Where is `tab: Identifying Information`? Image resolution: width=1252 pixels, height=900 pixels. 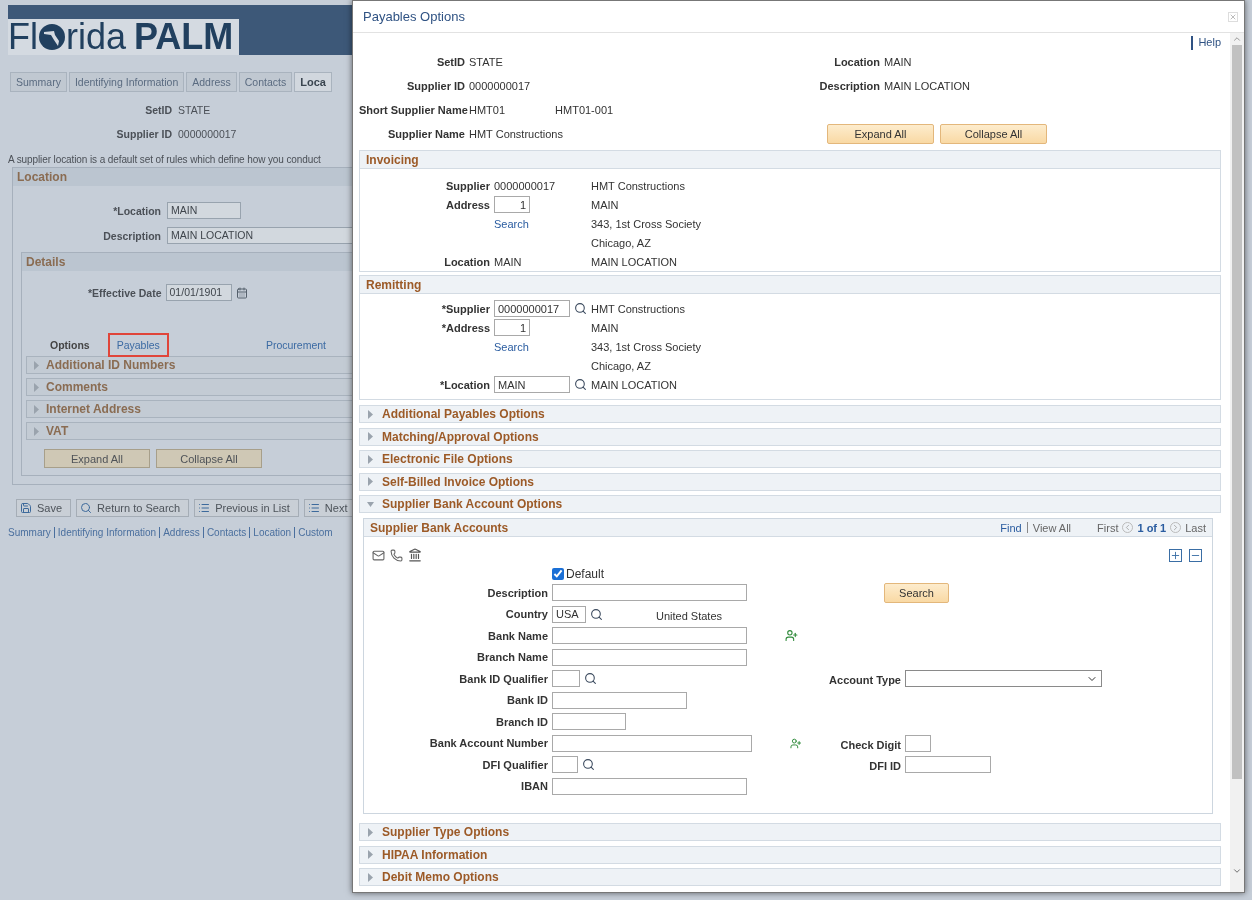 tab: Identifying Information is located at coordinates (126, 82).